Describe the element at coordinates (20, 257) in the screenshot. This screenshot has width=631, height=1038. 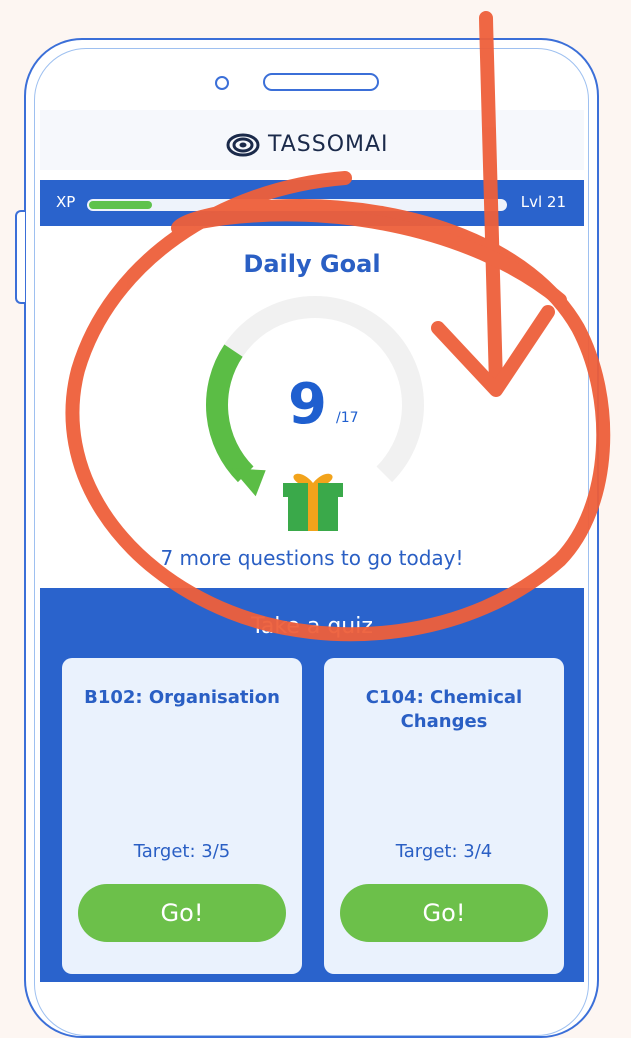
I see `phone-side-button` at that location.